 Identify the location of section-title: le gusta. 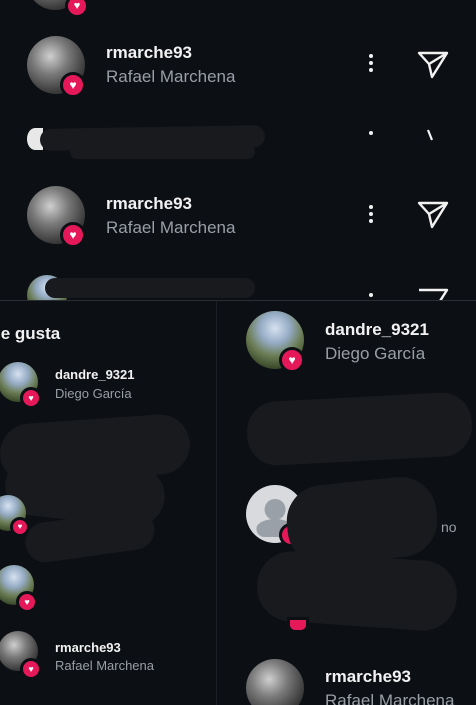
(30, 333).